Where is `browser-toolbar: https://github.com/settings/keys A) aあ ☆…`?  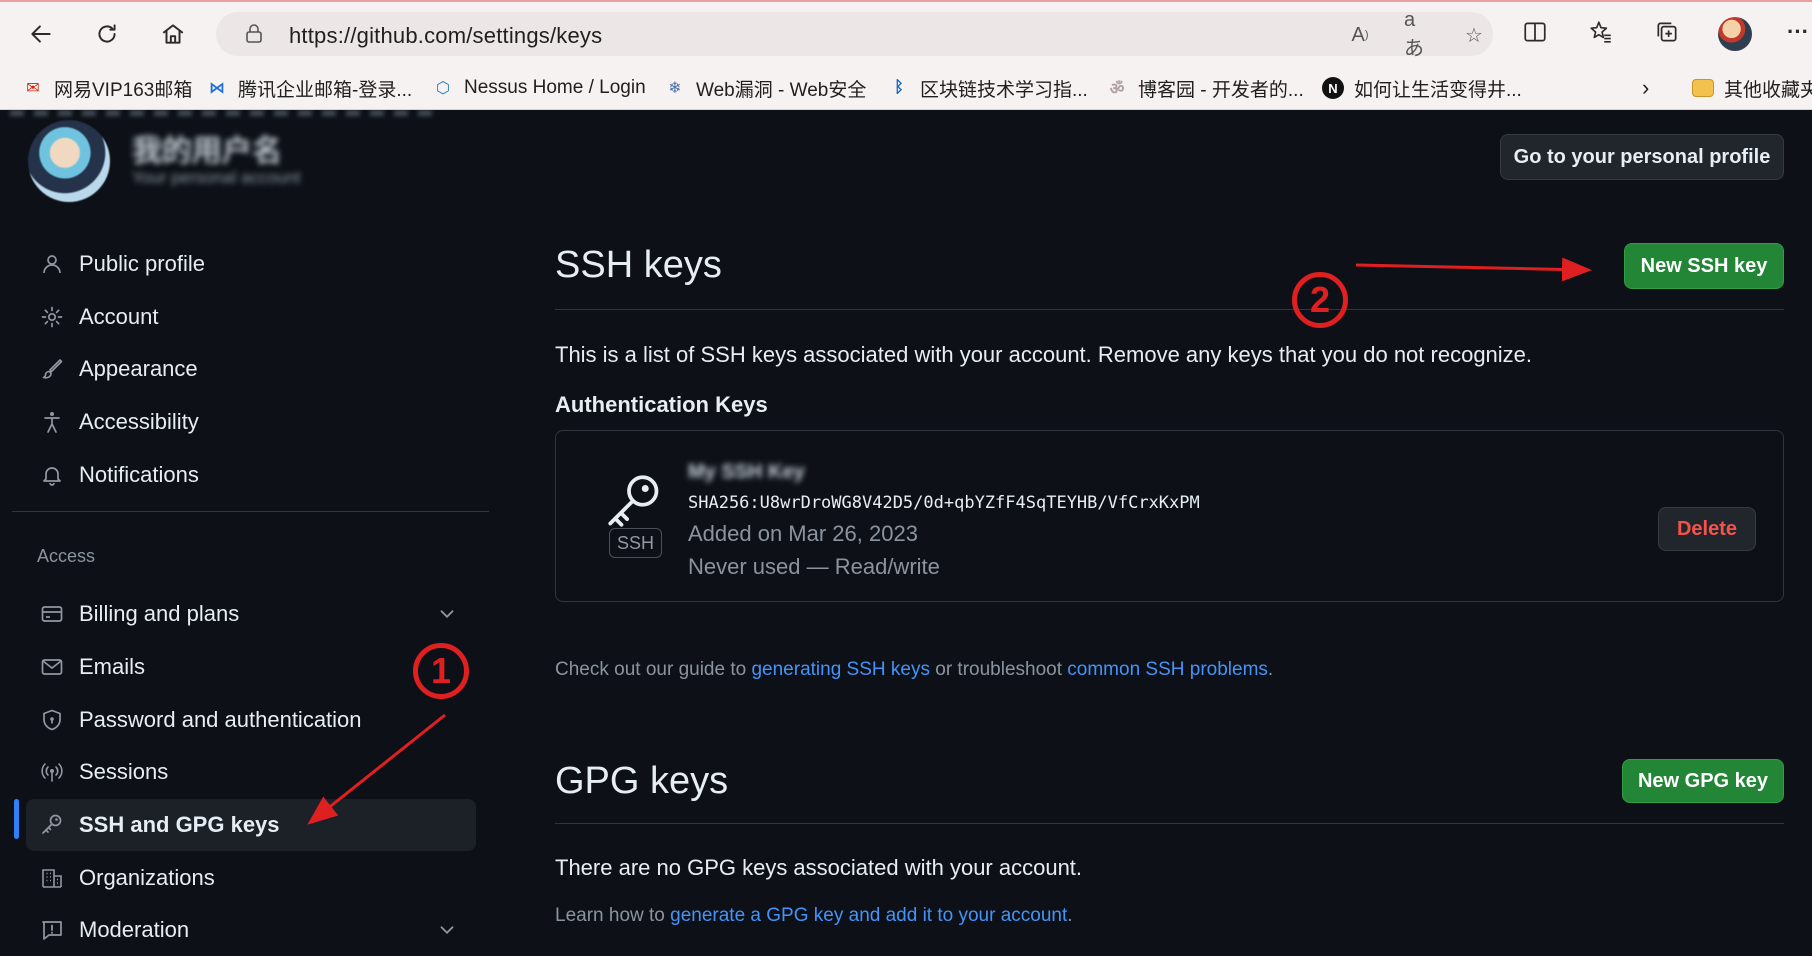 browser-toolbar: https://github.com/settings/keys A) aあ ☆… is located at coordinates (906, 33).